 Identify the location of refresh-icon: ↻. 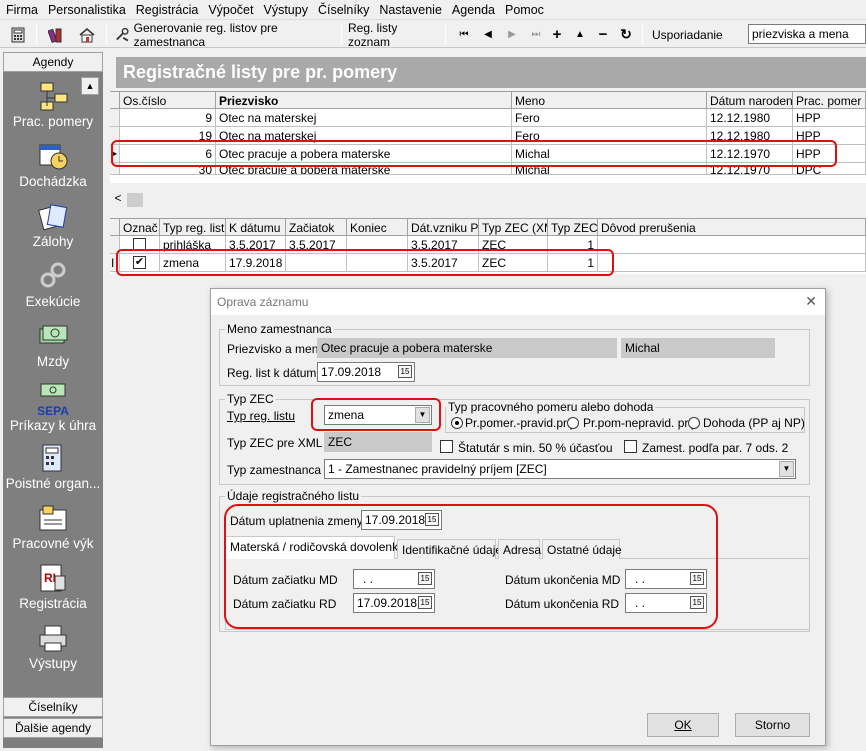
(626, 34).